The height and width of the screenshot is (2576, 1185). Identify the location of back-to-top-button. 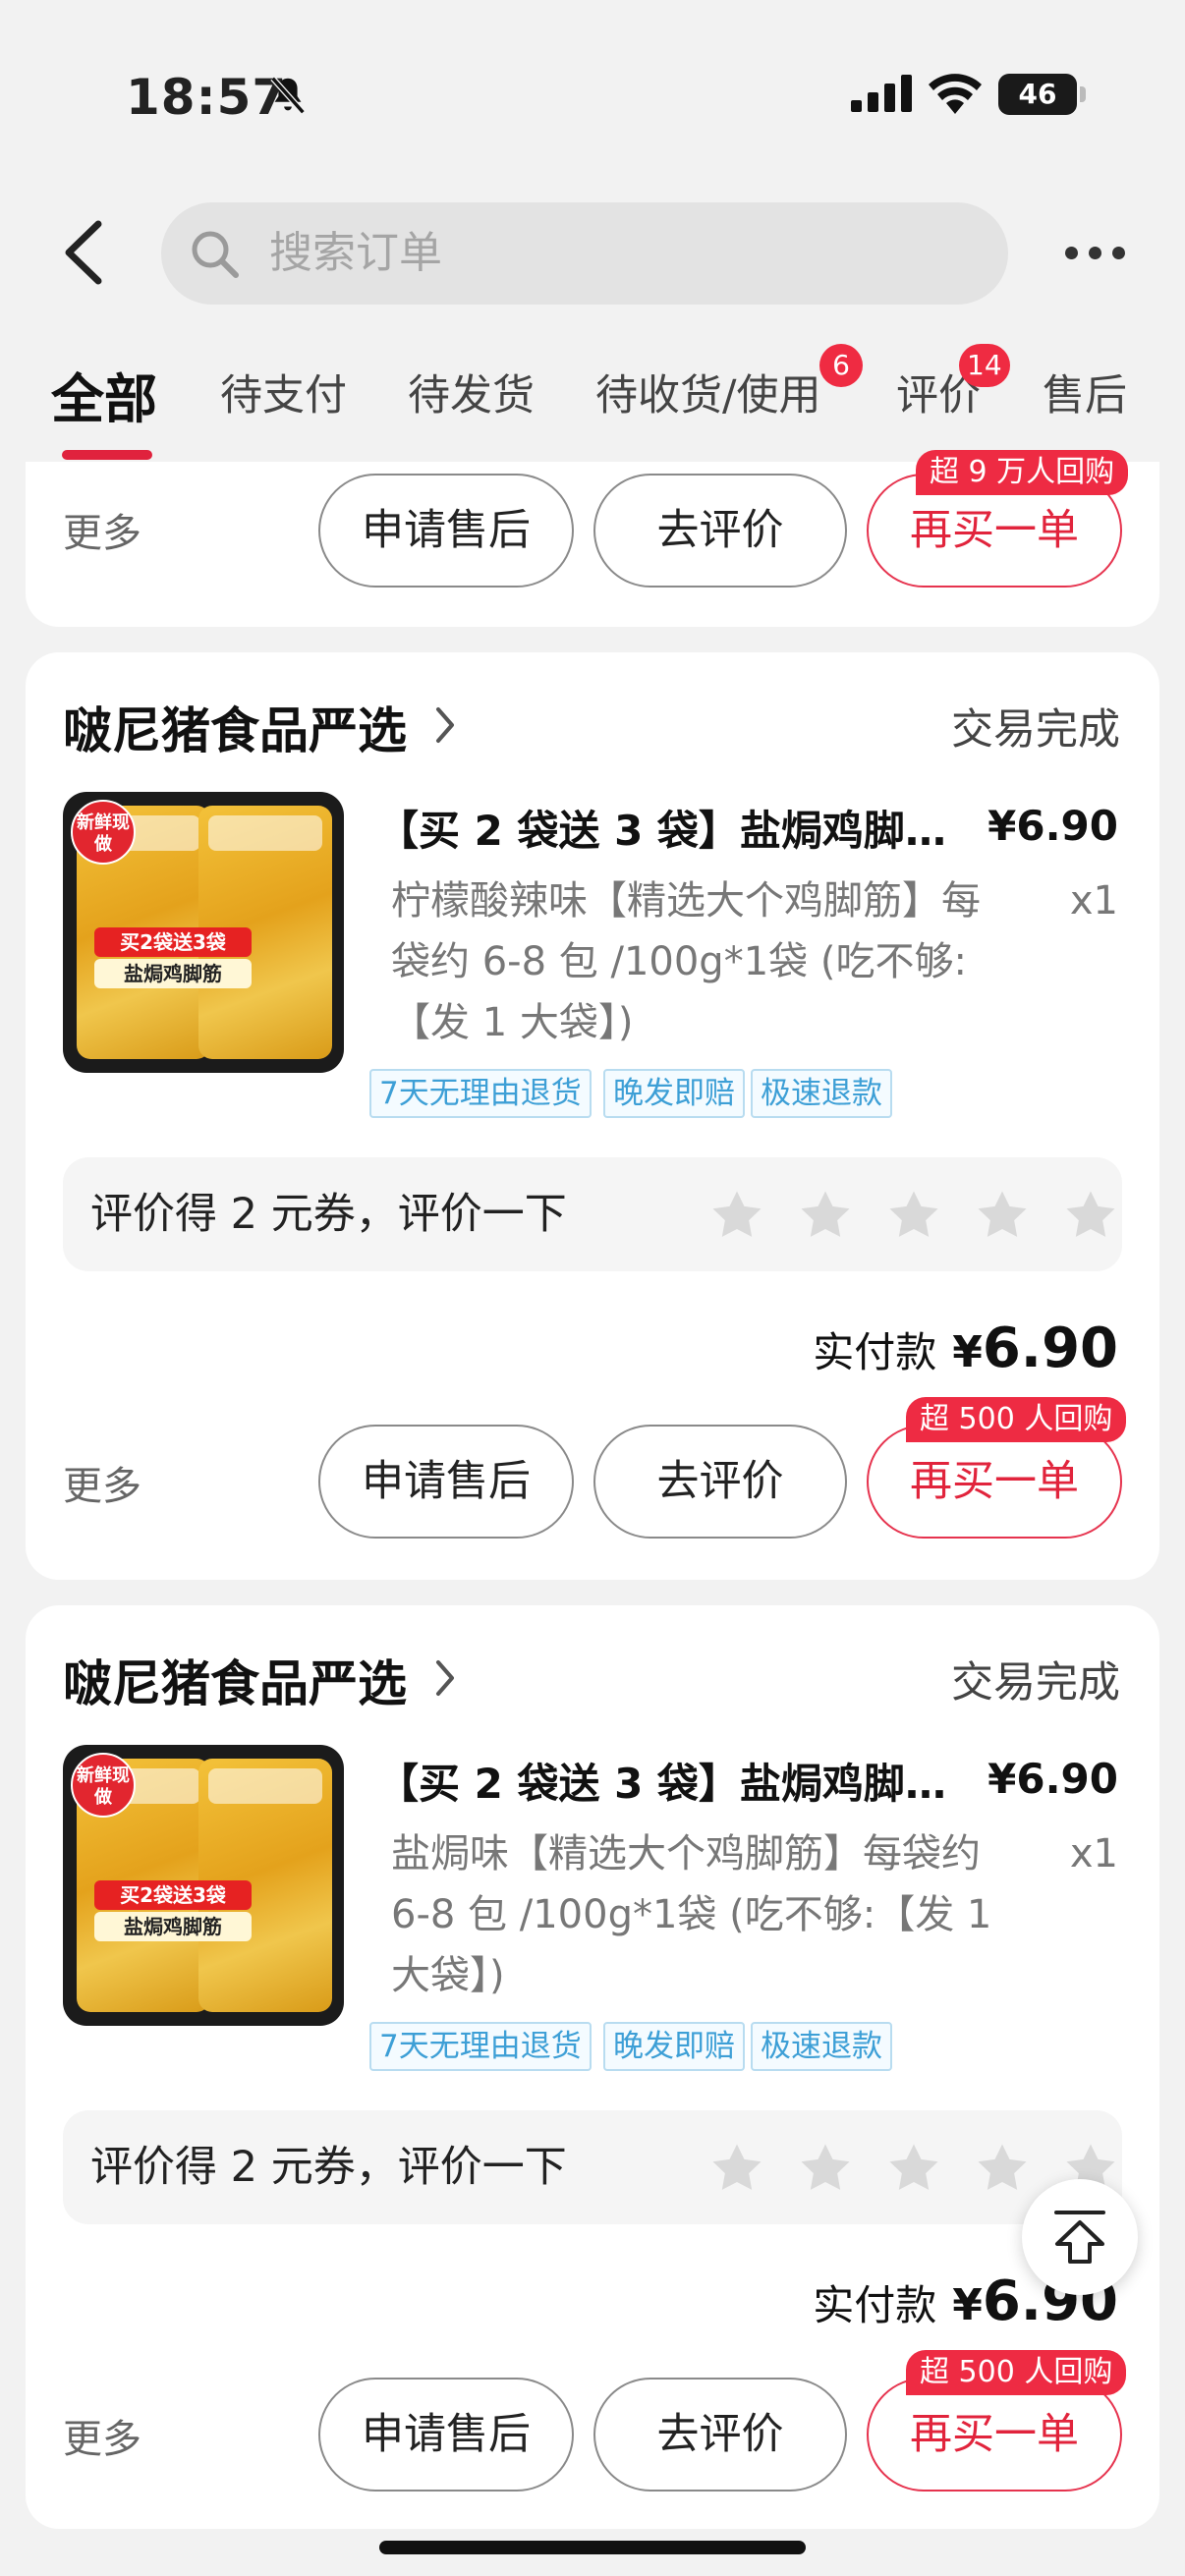
(1080, 2237).